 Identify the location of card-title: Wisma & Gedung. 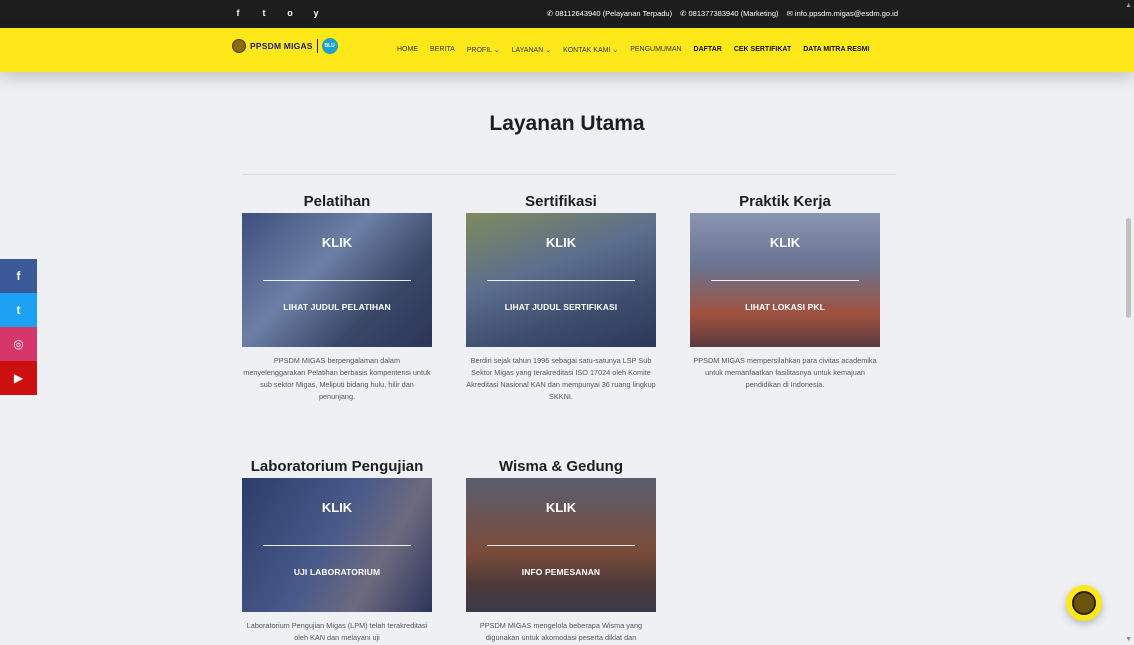
(561, 466).